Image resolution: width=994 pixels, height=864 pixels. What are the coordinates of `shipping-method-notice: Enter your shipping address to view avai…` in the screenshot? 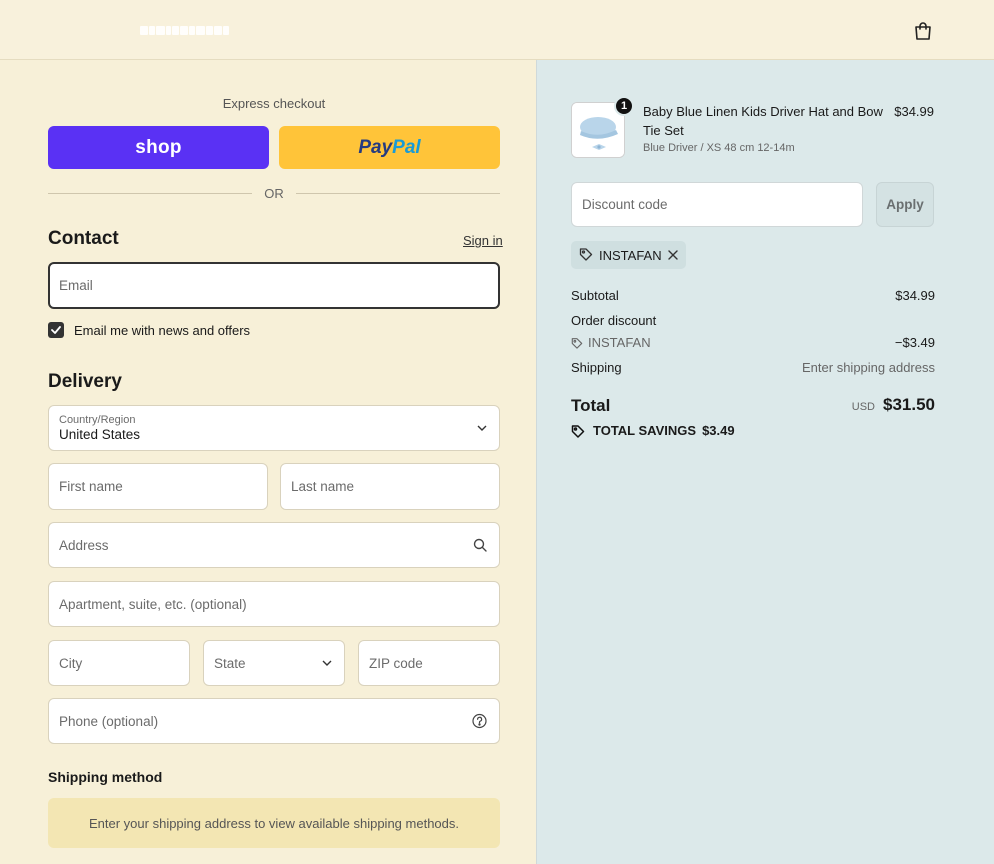 It's located at (274, 823).